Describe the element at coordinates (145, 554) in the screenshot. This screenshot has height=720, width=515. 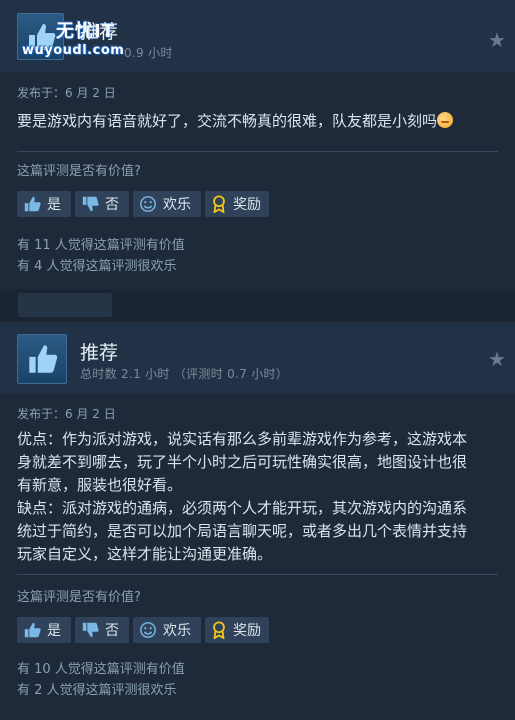
I see `review-text-line: 玩家自定义，这样才能让沟通更准确。` at that location.